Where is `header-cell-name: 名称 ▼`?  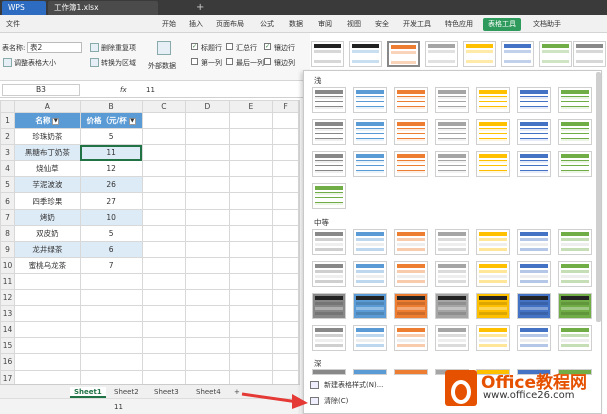
header-cell-name: 名称 ▼ is located at coordinates (47, 120).